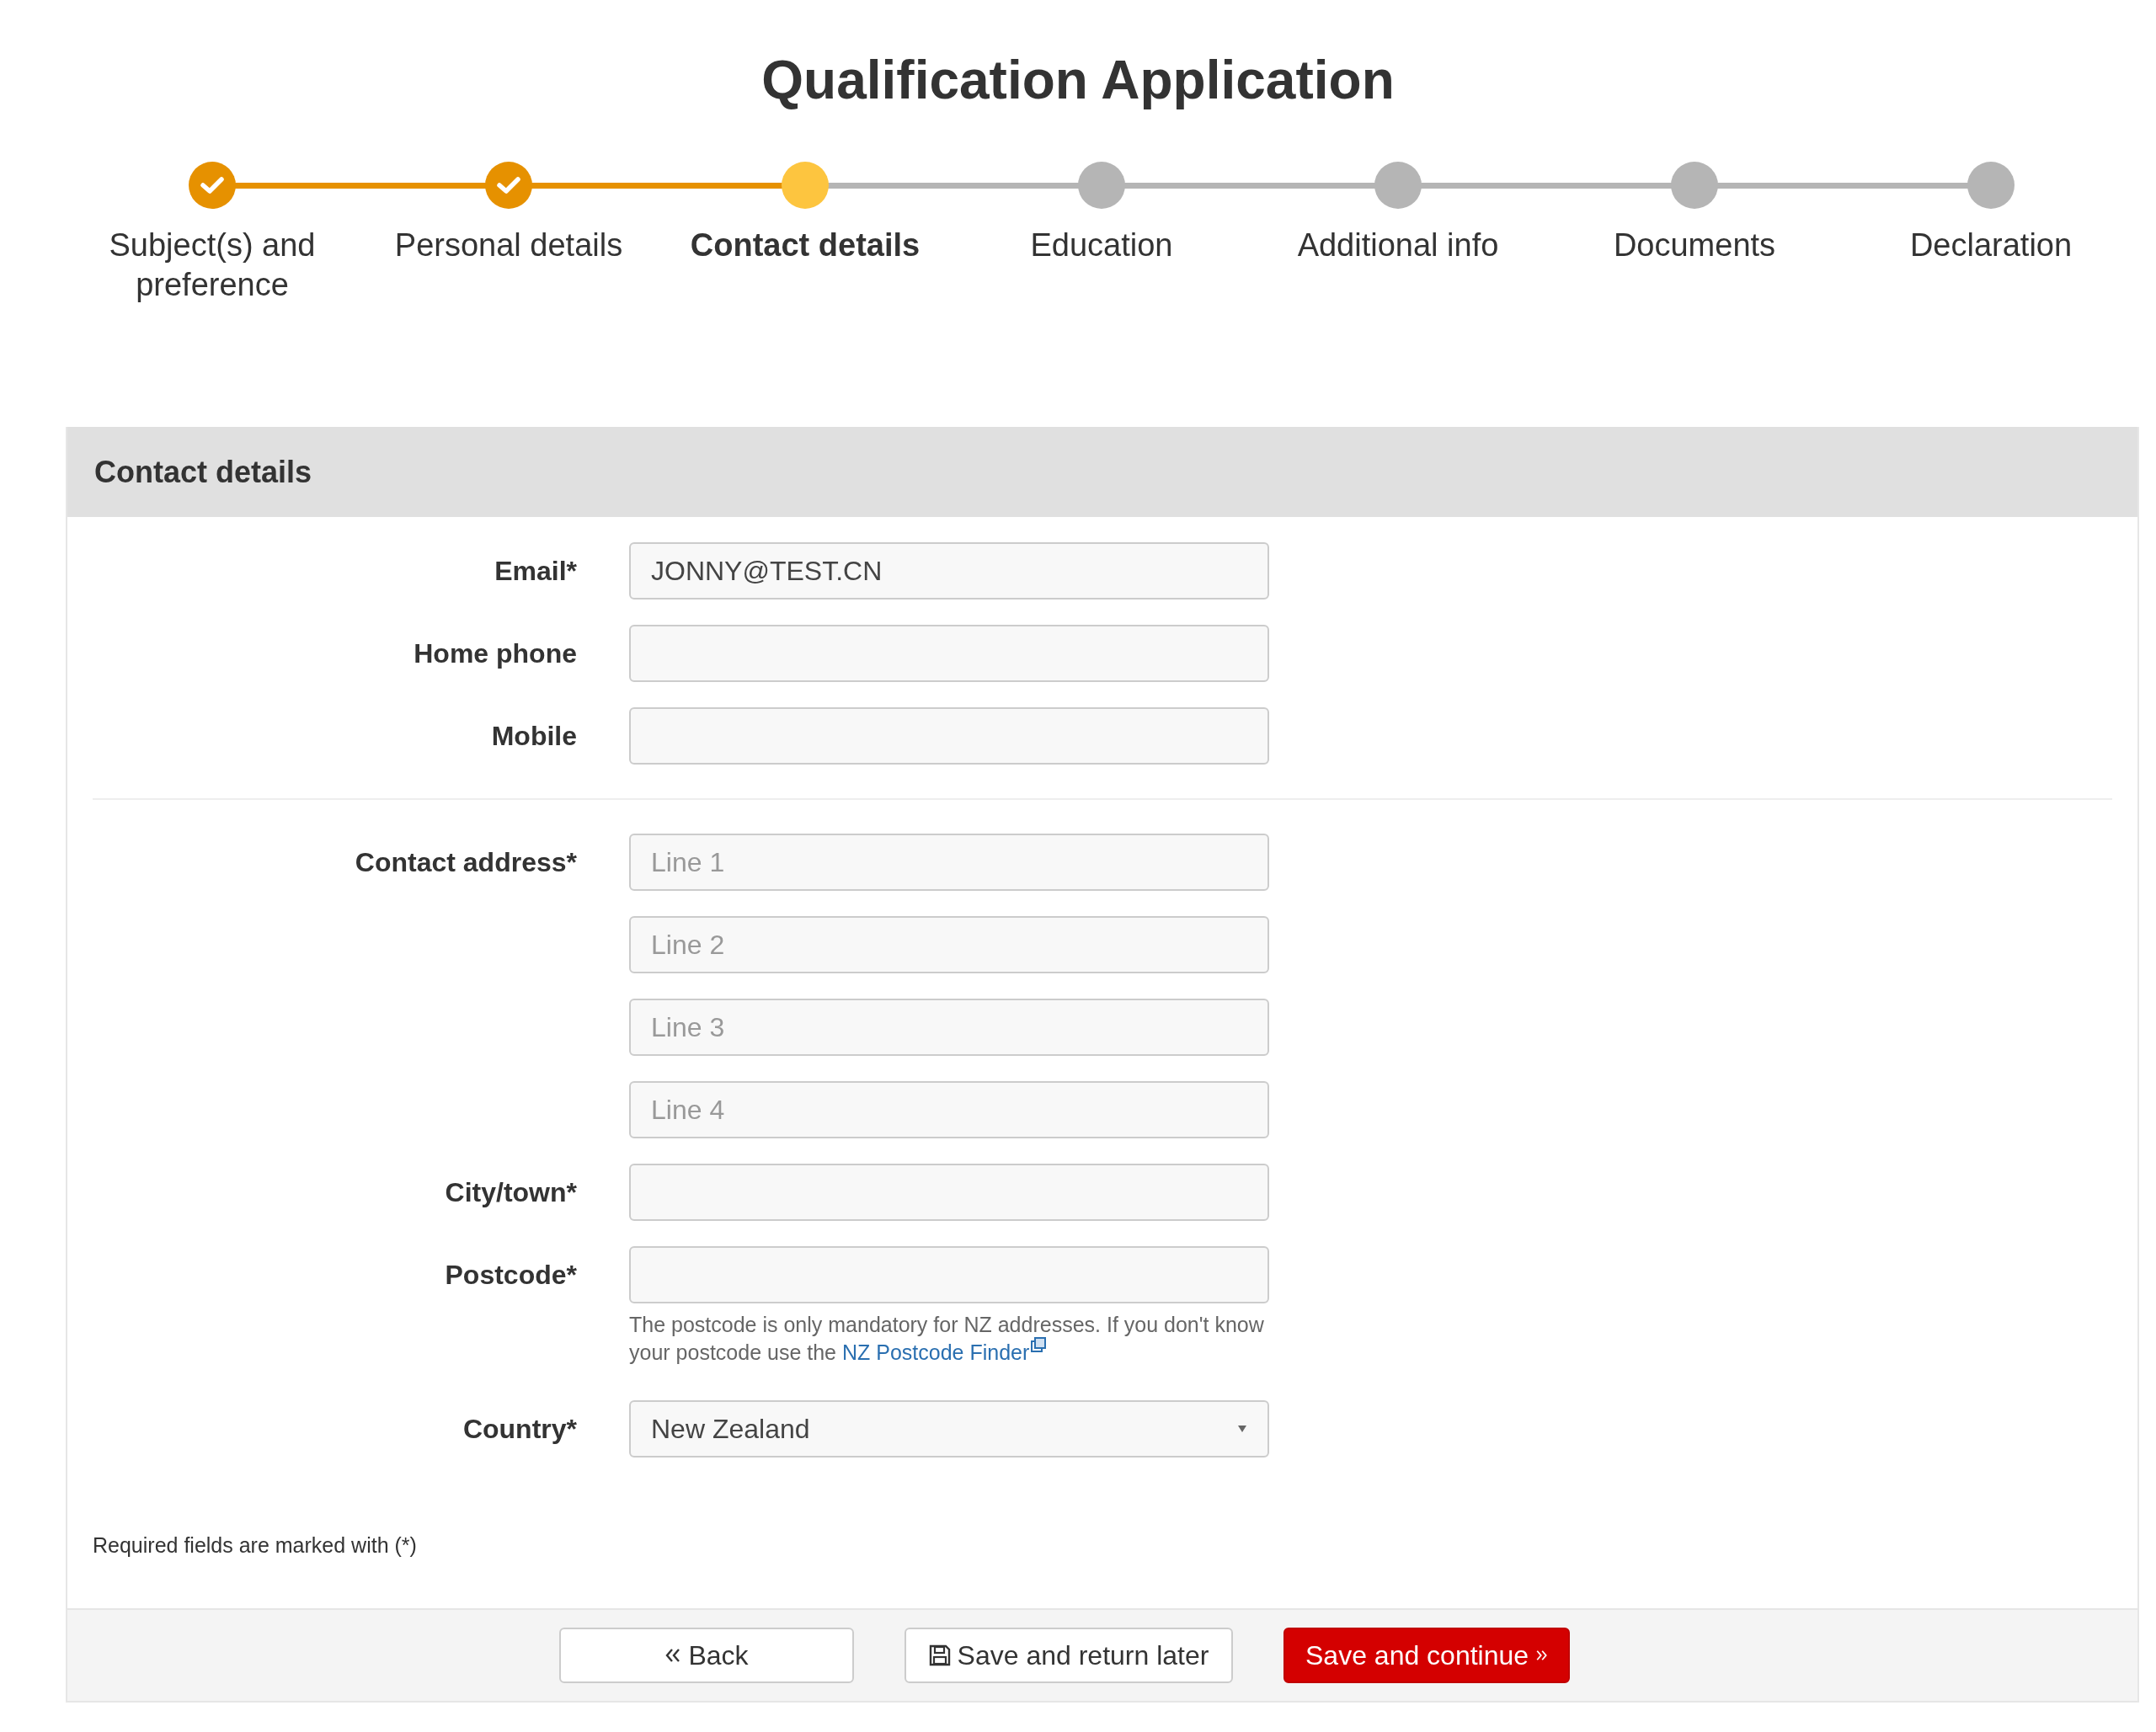 This screenshot has height=1732, width=2156. Describe the element at coordinates (949, 1109) in the screenshot. I see `text-field: Line 4` at that location.